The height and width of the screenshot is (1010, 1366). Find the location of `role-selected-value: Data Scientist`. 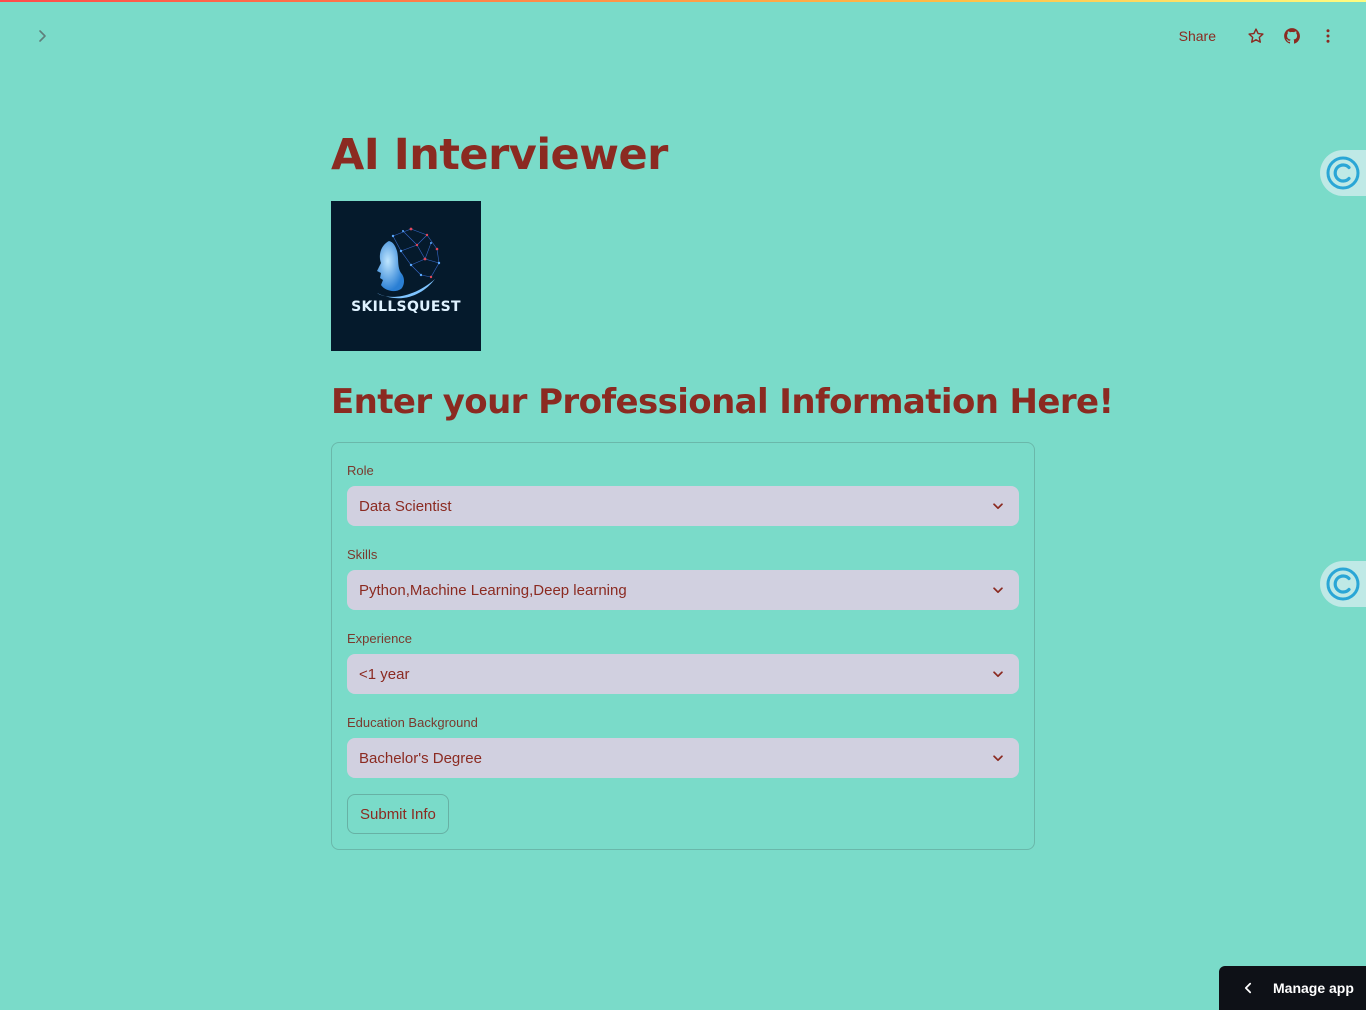

role-selected-value: Data Scientist is located at coordinates (405, 506).